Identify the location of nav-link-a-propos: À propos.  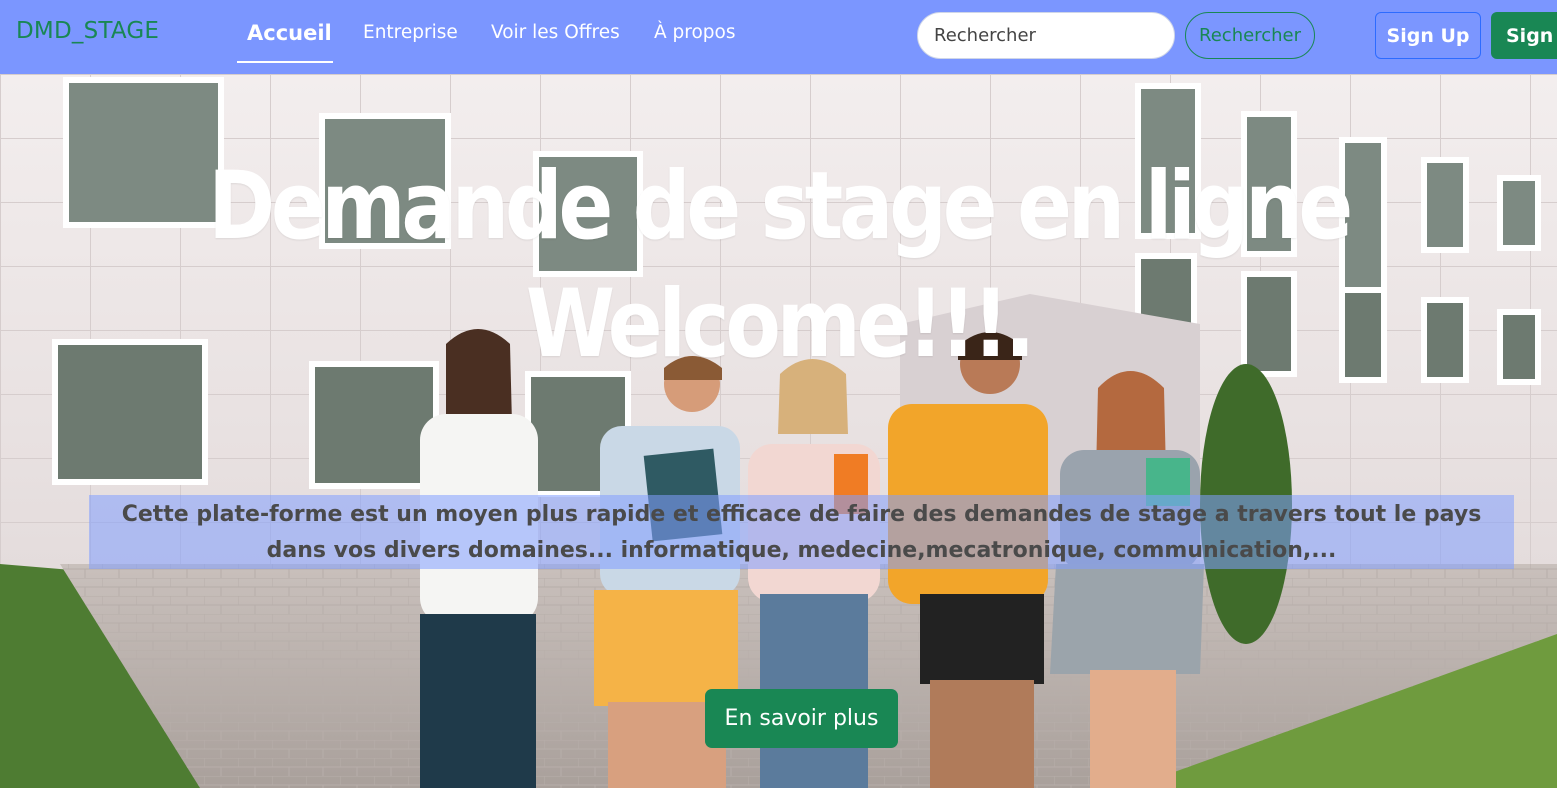
(695, 32).